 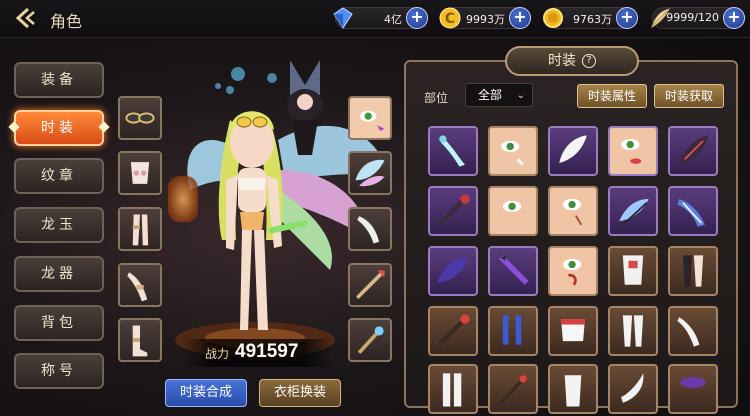 I want to click on menu-title: 称号, so click(x=59, y=371).